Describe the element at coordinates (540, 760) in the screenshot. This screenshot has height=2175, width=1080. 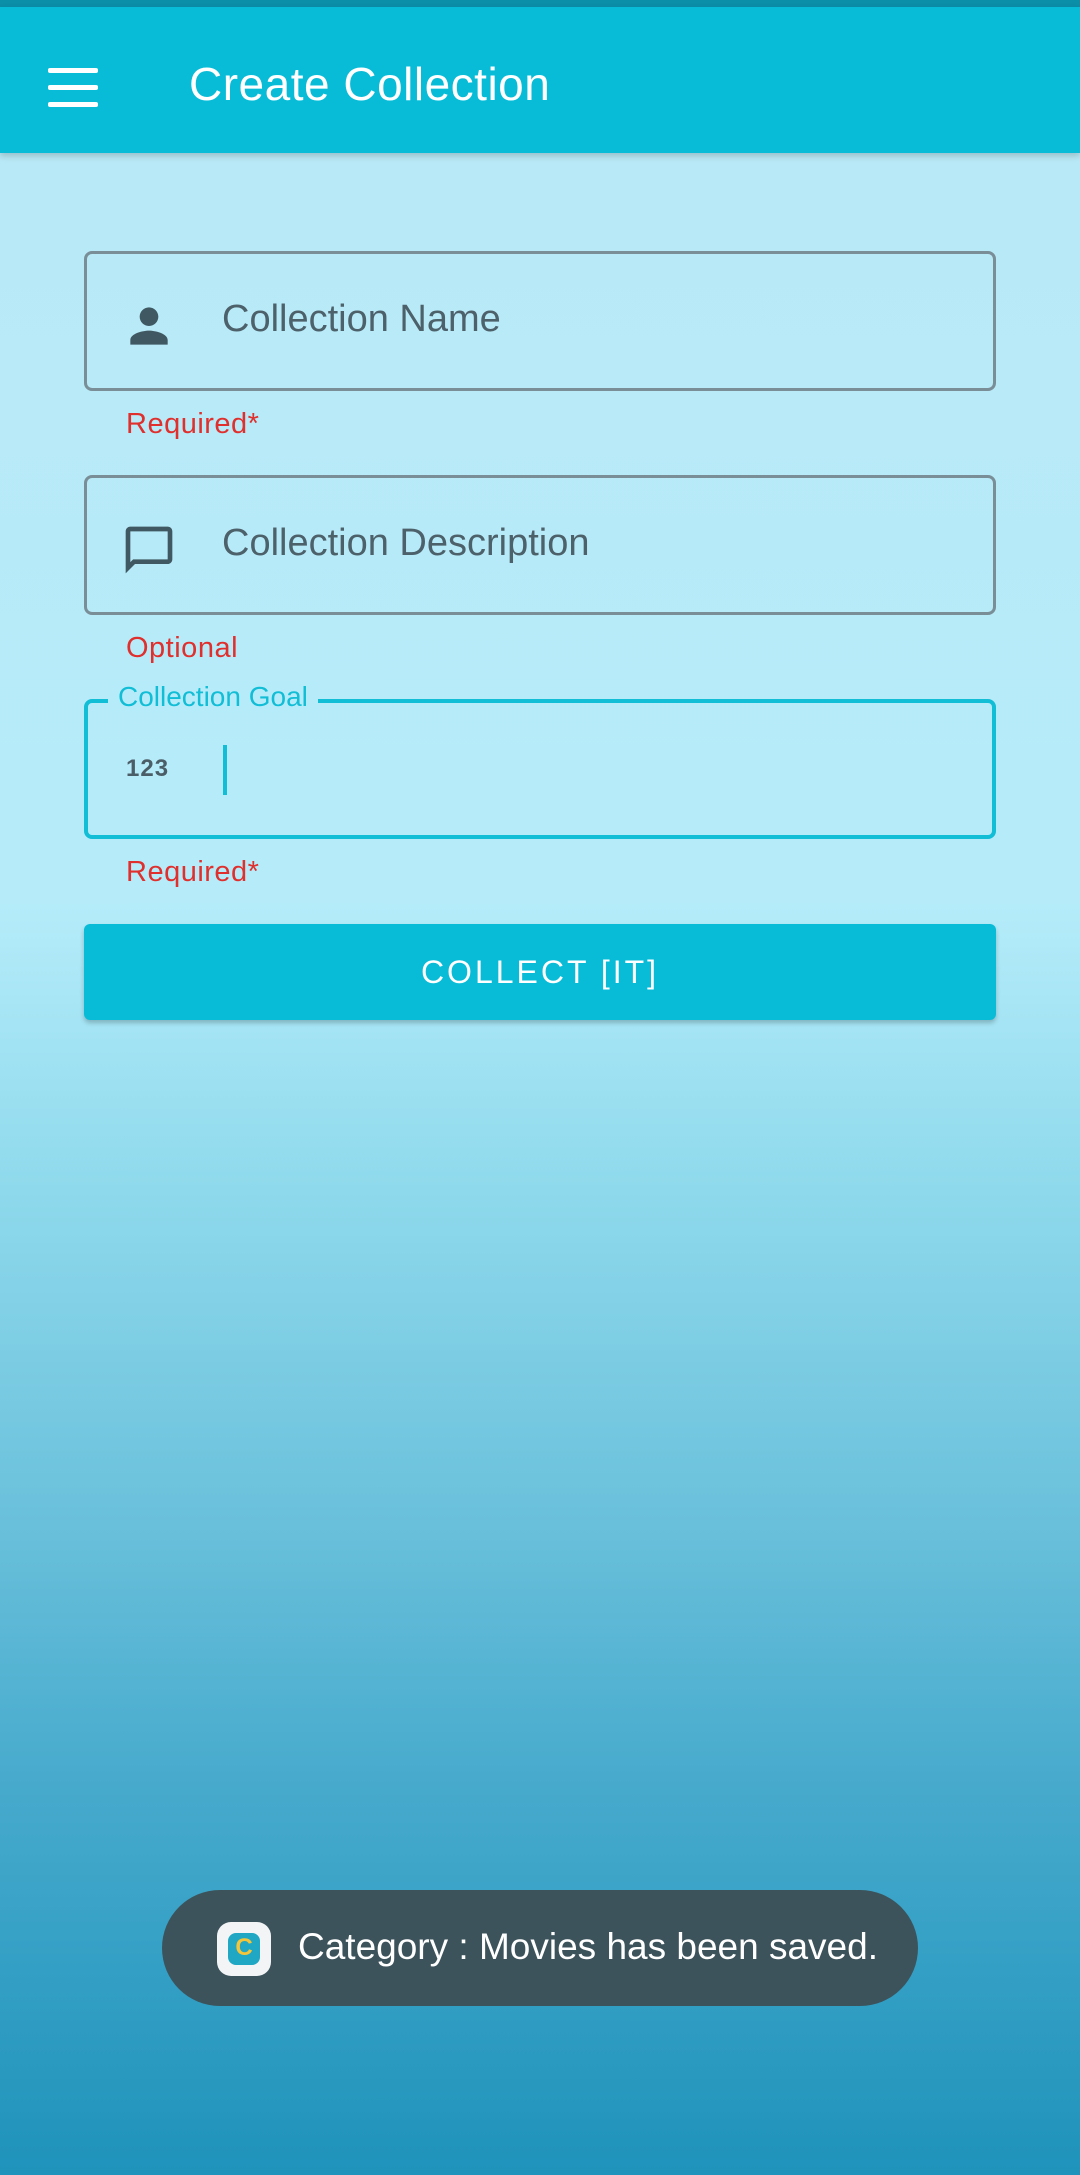
I see `collection-goal-field: Collection Goal 123` at that location.